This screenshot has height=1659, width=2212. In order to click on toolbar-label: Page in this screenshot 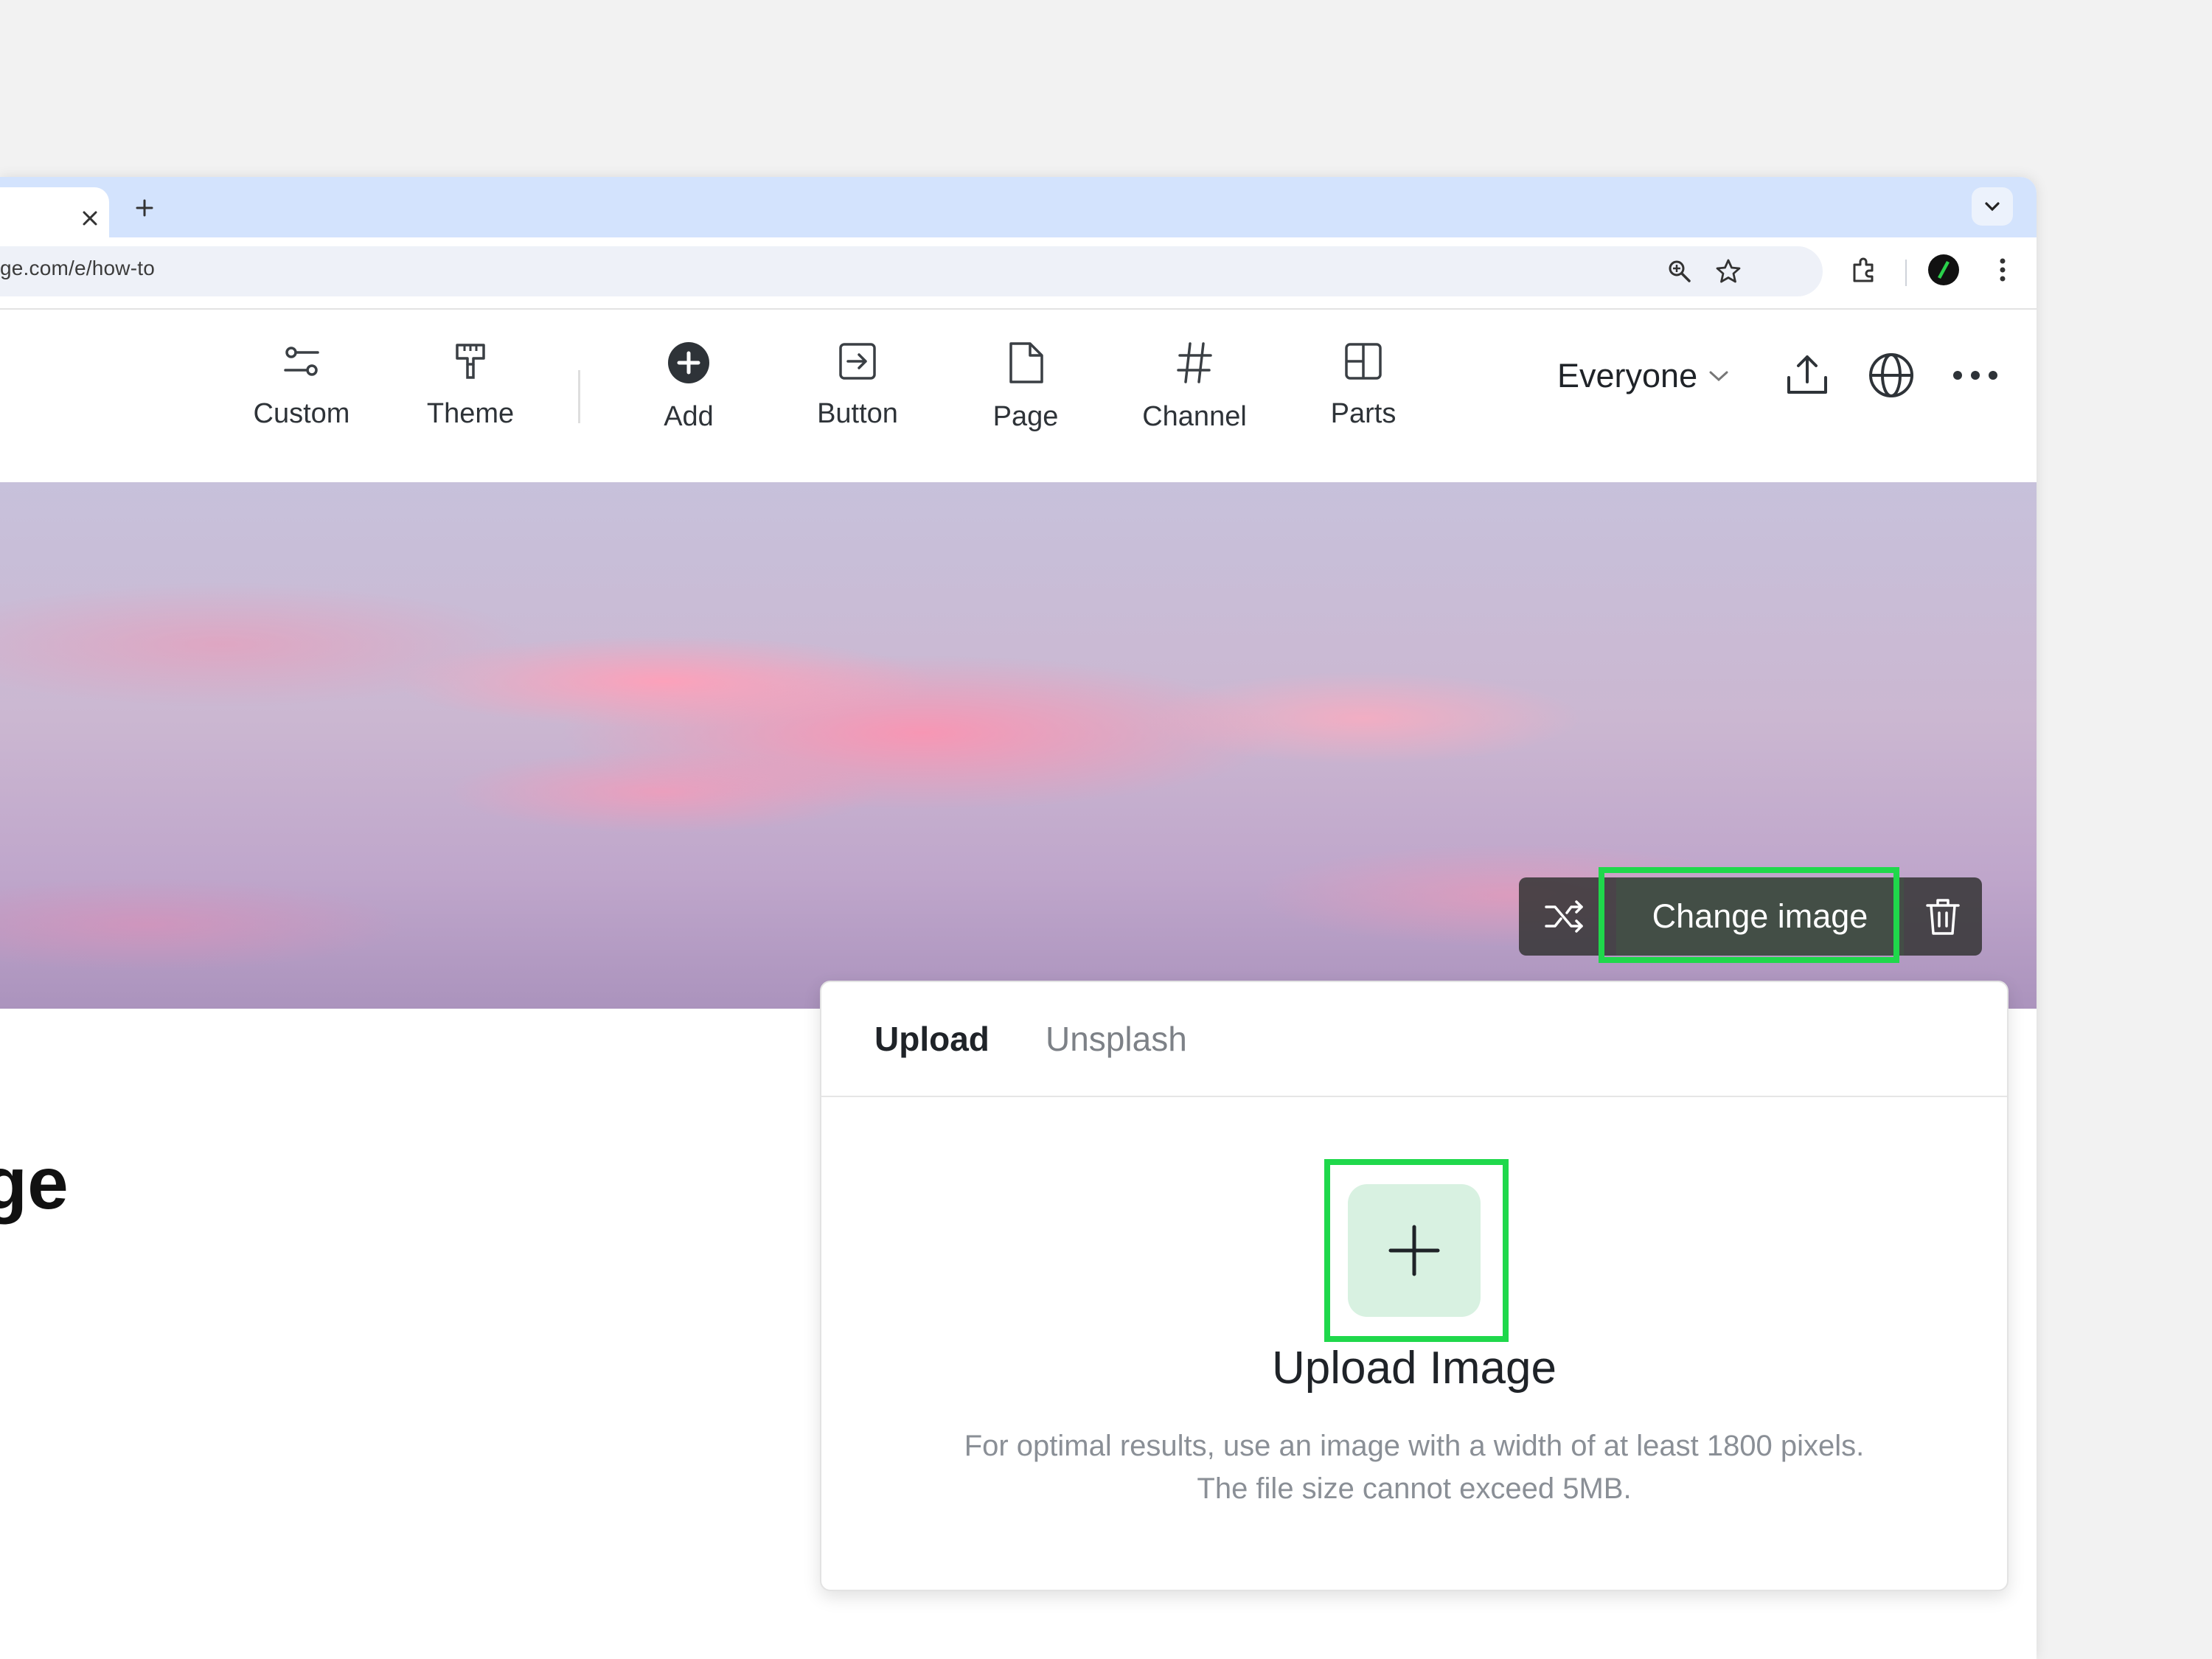, I will do `click(1025, 416)`.